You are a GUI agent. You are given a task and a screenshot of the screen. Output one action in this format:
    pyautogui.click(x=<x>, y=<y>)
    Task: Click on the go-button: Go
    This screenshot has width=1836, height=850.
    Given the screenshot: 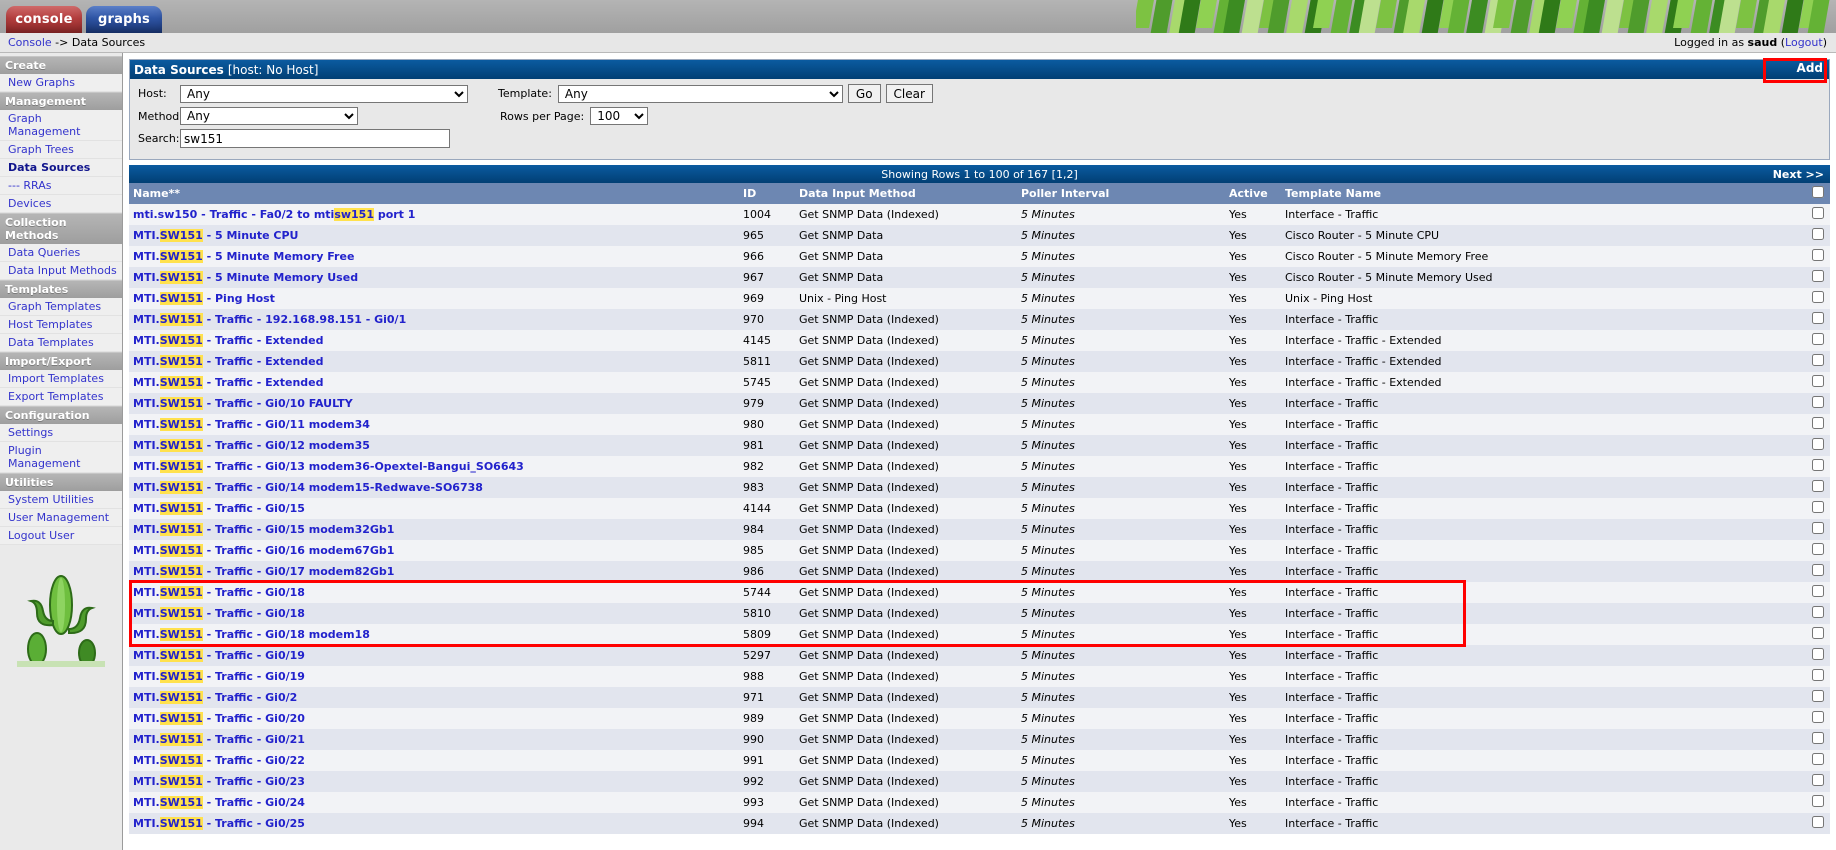 What is the action you would take?
    pyautogui.click(x=864, y=93)
    